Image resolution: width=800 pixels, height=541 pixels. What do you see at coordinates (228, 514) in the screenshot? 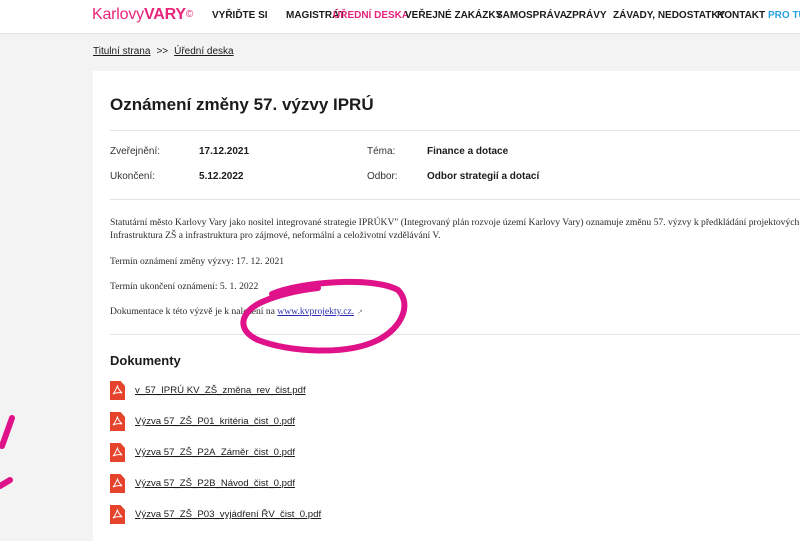
I see `document-link: Výzva 57_ZŠ_P03_vyjádření ŘV_čist_0.pdf` at bounding box center [228, 514].